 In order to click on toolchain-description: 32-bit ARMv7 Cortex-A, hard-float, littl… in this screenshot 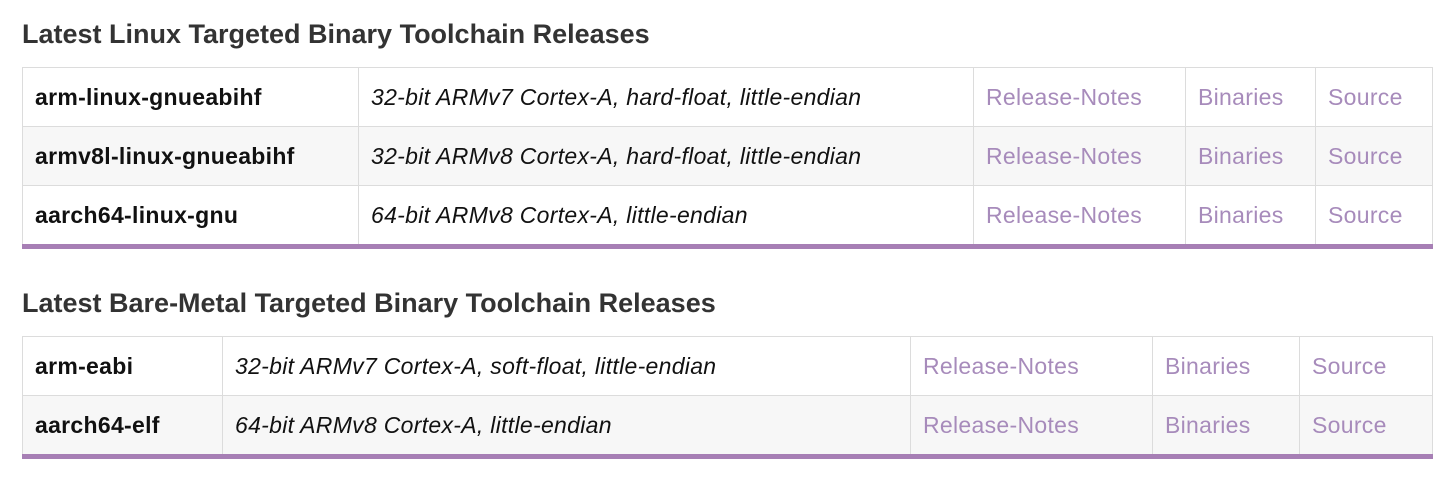, I will do `click(666, 97)`.